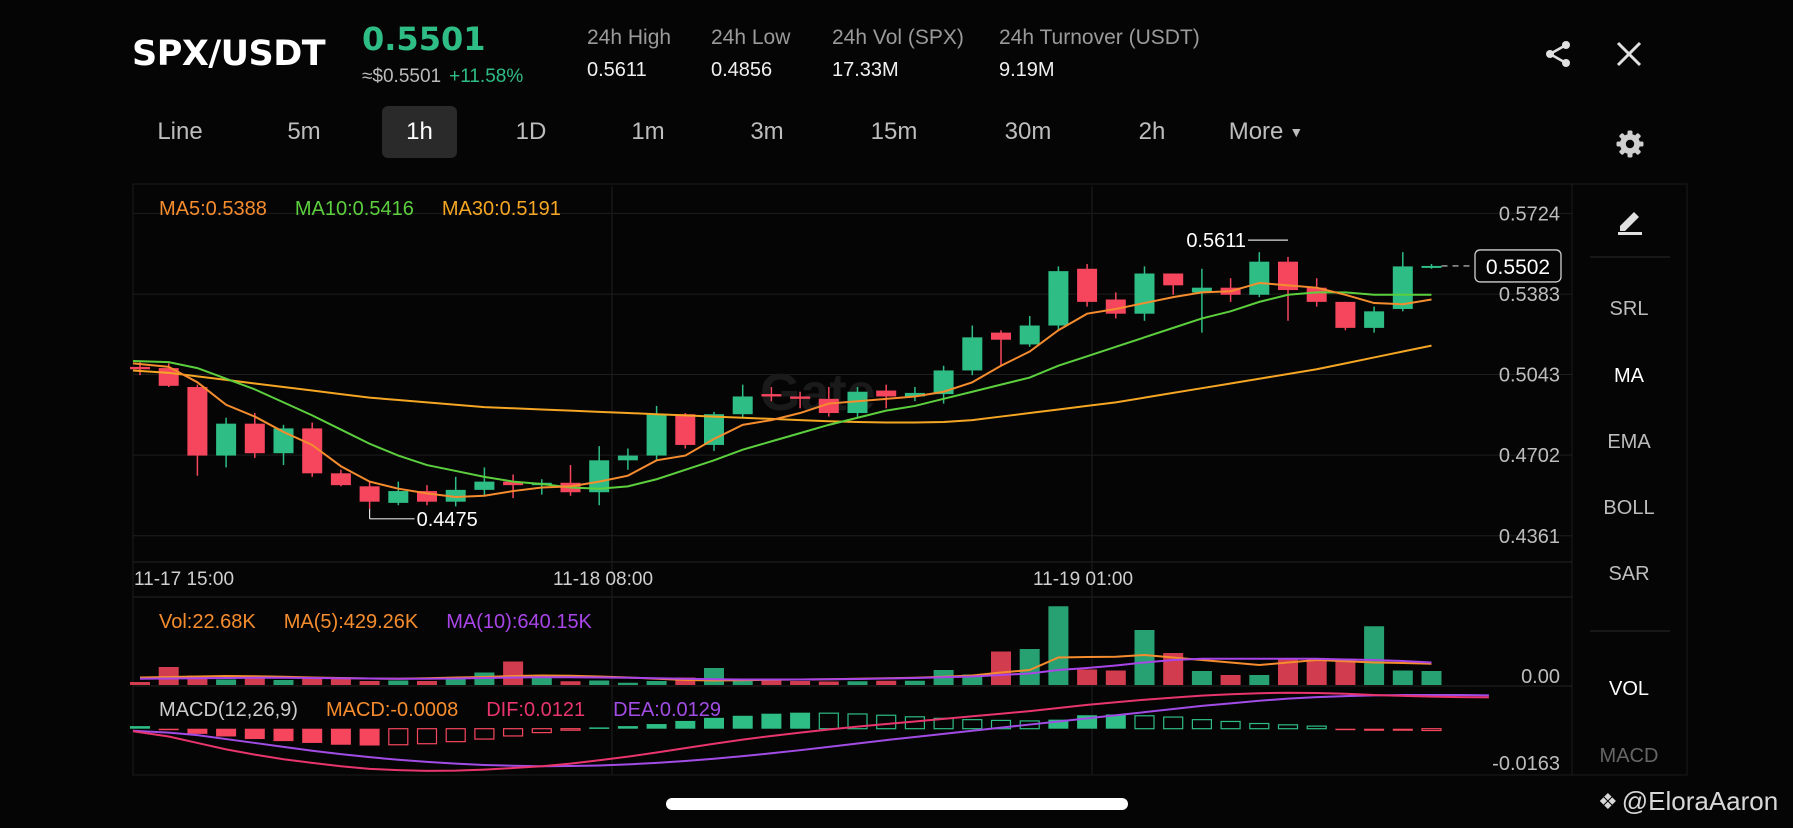 This screenshot has height=828, width=1793. What do you see at coordinates (360, 209) in the screenshot?
I see `ma-legend: MA5:0.5388 MA10:0.5416 MA30:0.5191` at bounding box center [360, 209].